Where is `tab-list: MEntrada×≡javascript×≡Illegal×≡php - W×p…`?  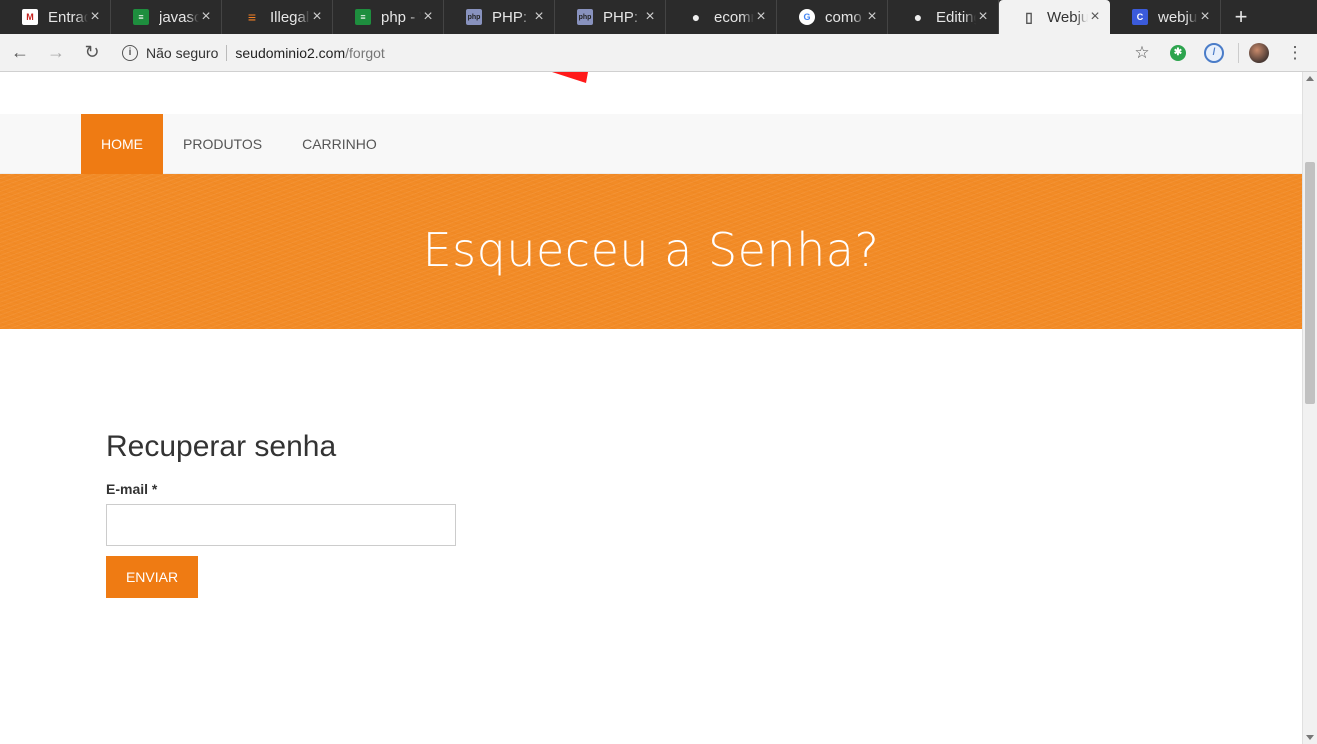
tab-list: MEntrada×≡javascript×≡Illegal×≡php - W×p… is located at coordinates (610, 17).